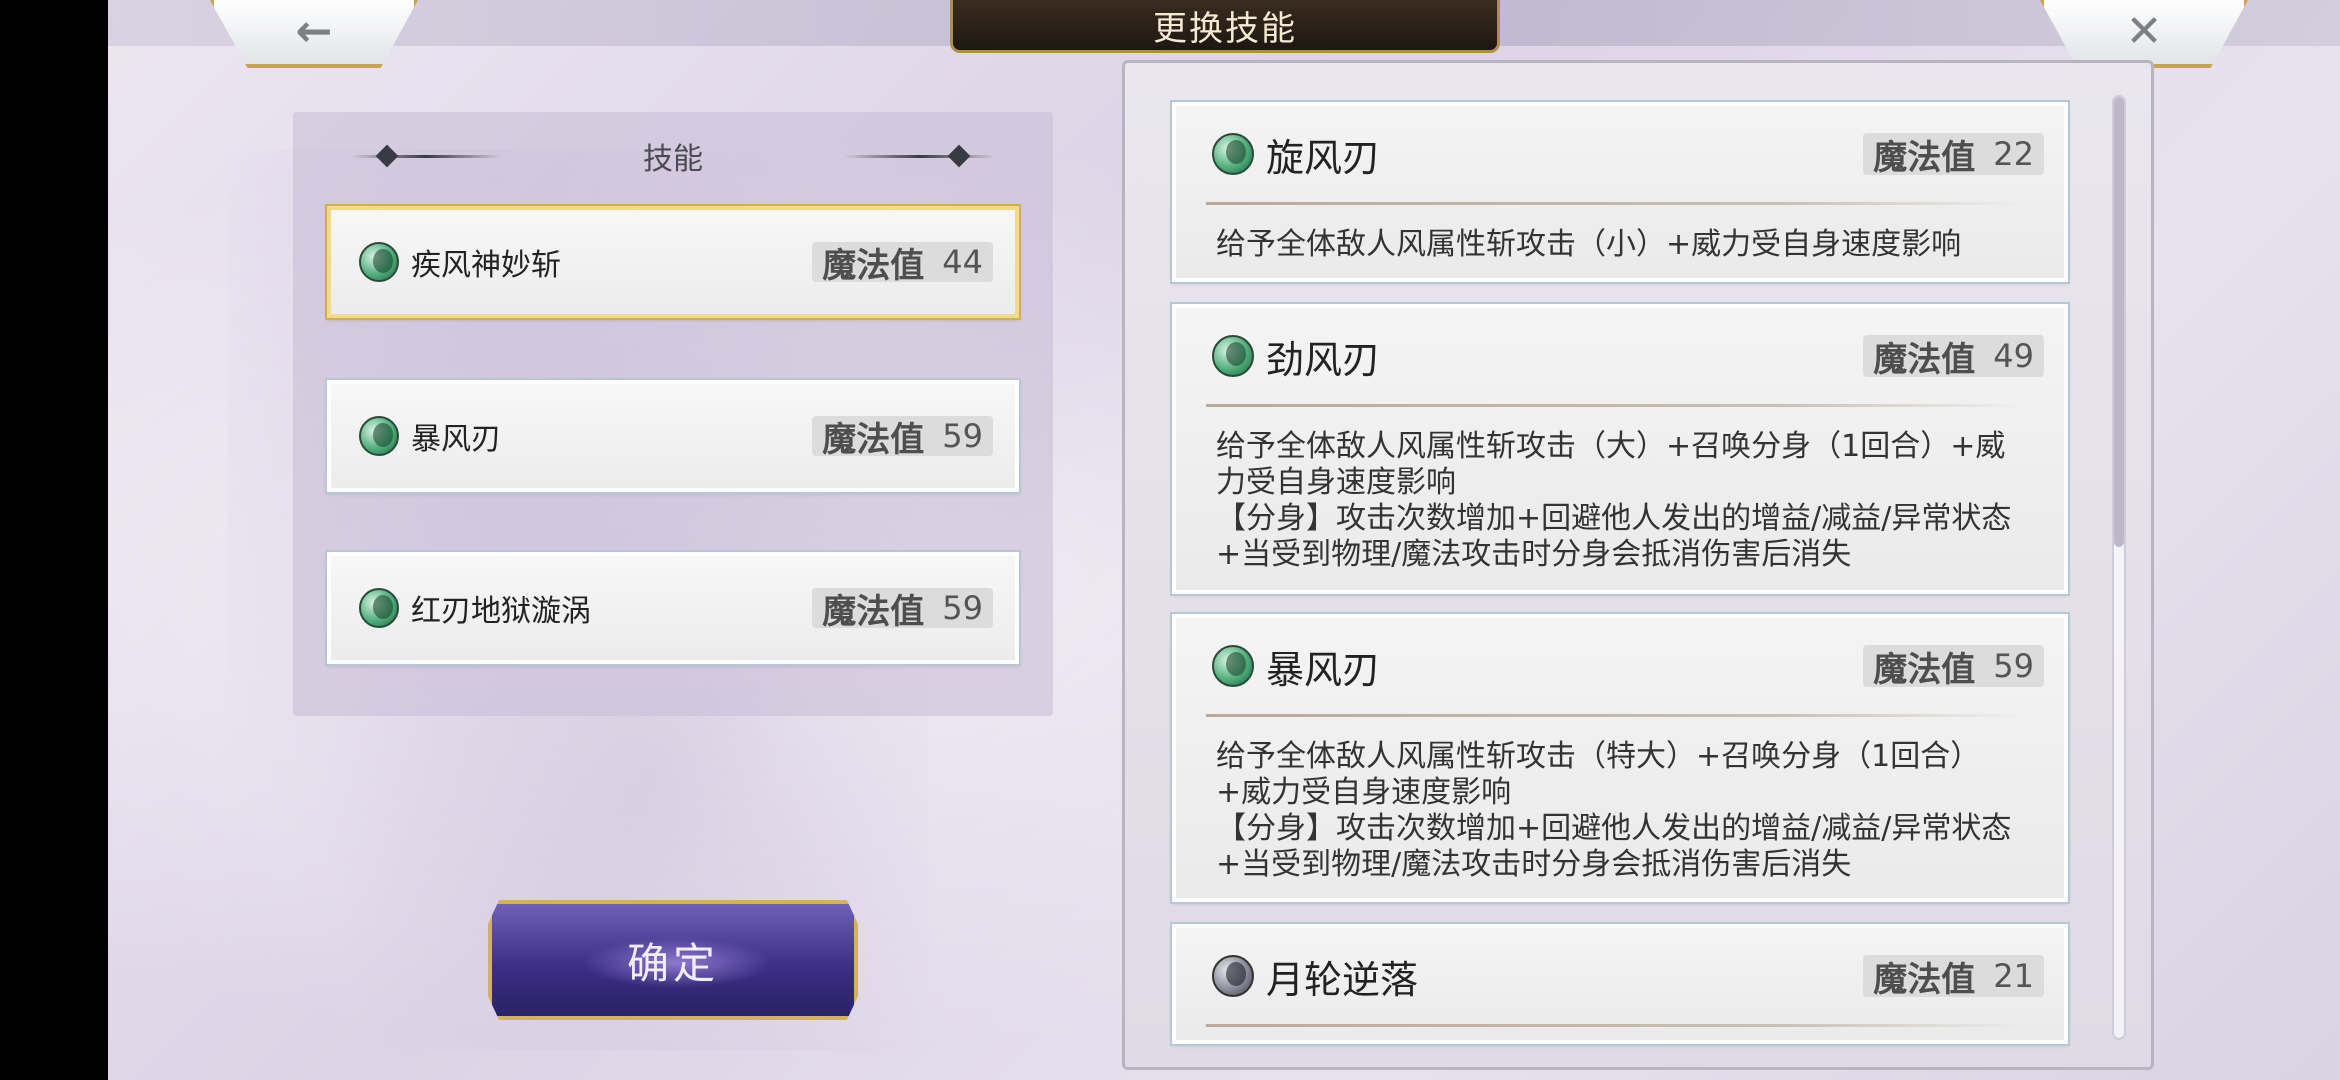 The image size is (2340, 1080). I want to click on confirm-button: 确定, so click(673, 960).